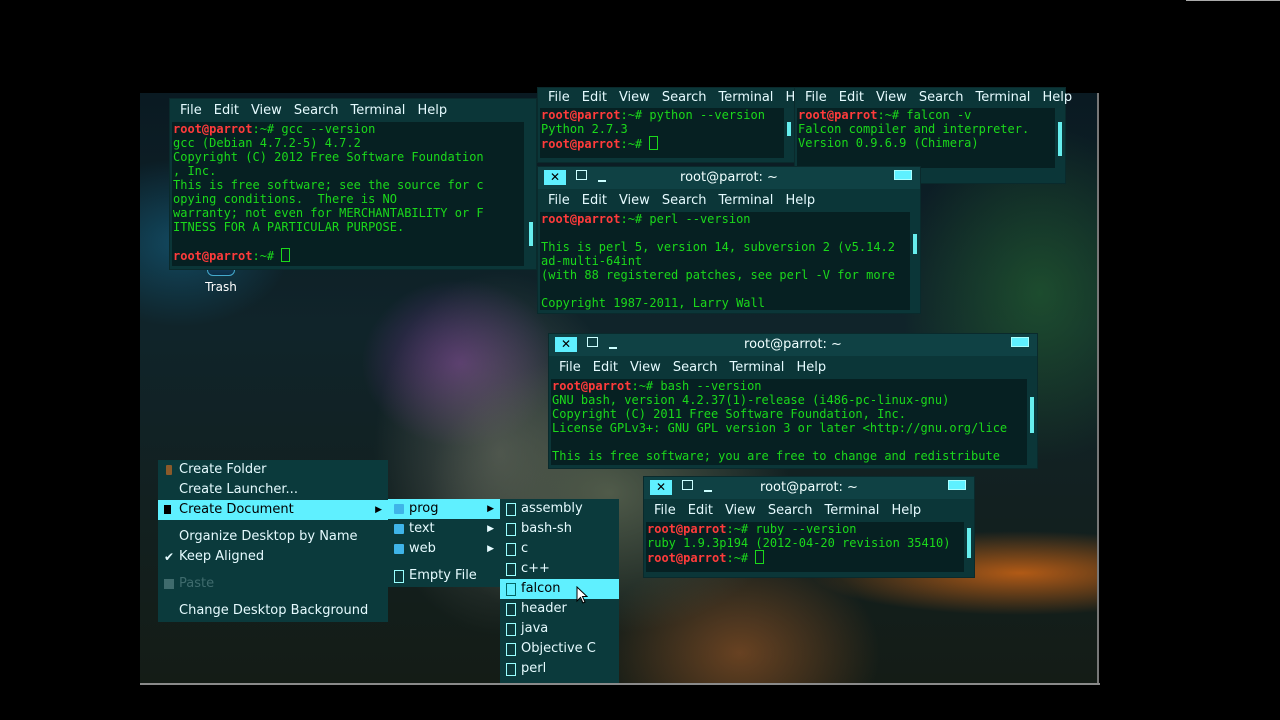 Image resolution: width=1280 pixels, height=720 pixels. Describe the element at coordinates (544, 608) in the screenshot. I see `menu-item-label: header` at that location.